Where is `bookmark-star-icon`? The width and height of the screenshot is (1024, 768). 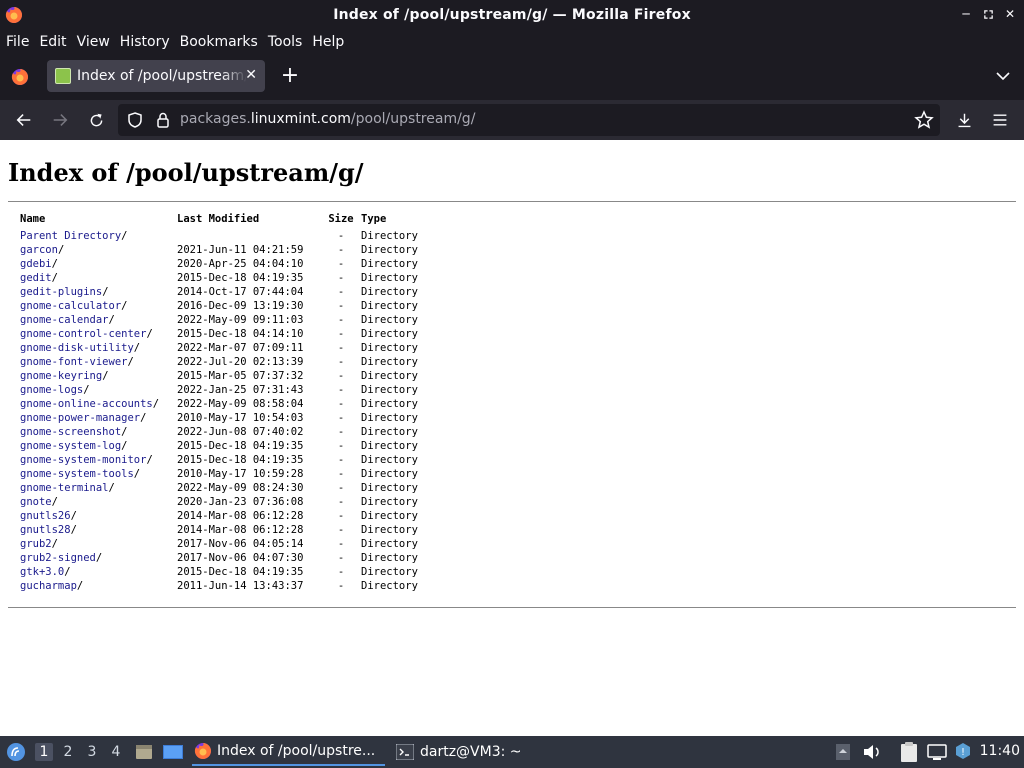
bookmark-star-icon is located at coordinates (924, 120).